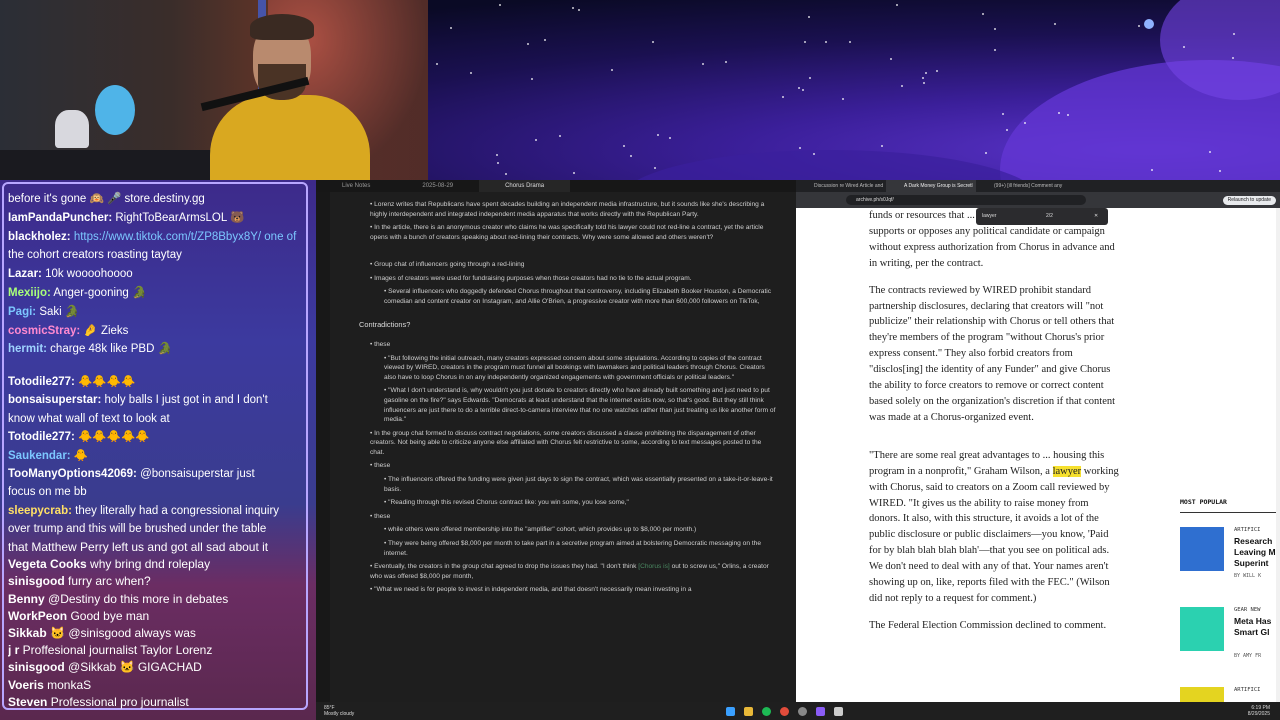  I want to click on chat-username: cosmicStray:, so click(44, 331).